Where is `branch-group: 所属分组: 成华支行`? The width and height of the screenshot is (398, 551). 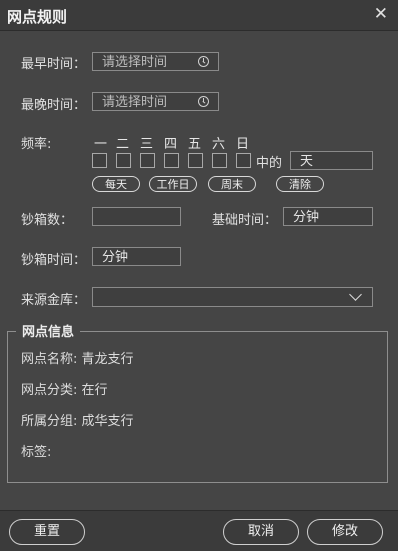 branch-group: 所属分组: 成华支行 is located at coordinates (77, 421).